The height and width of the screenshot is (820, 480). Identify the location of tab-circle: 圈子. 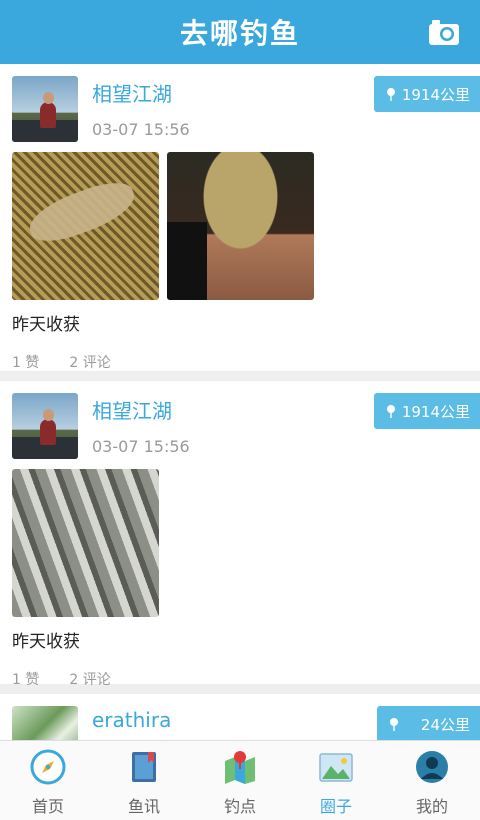
(336, 780).